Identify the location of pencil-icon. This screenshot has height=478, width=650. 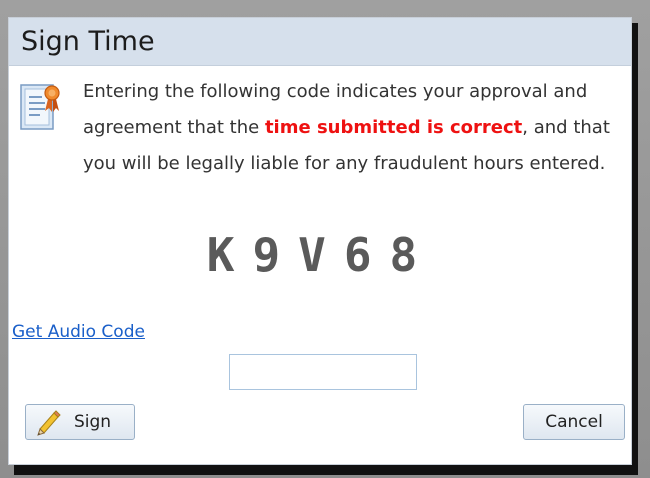
(49, 423).